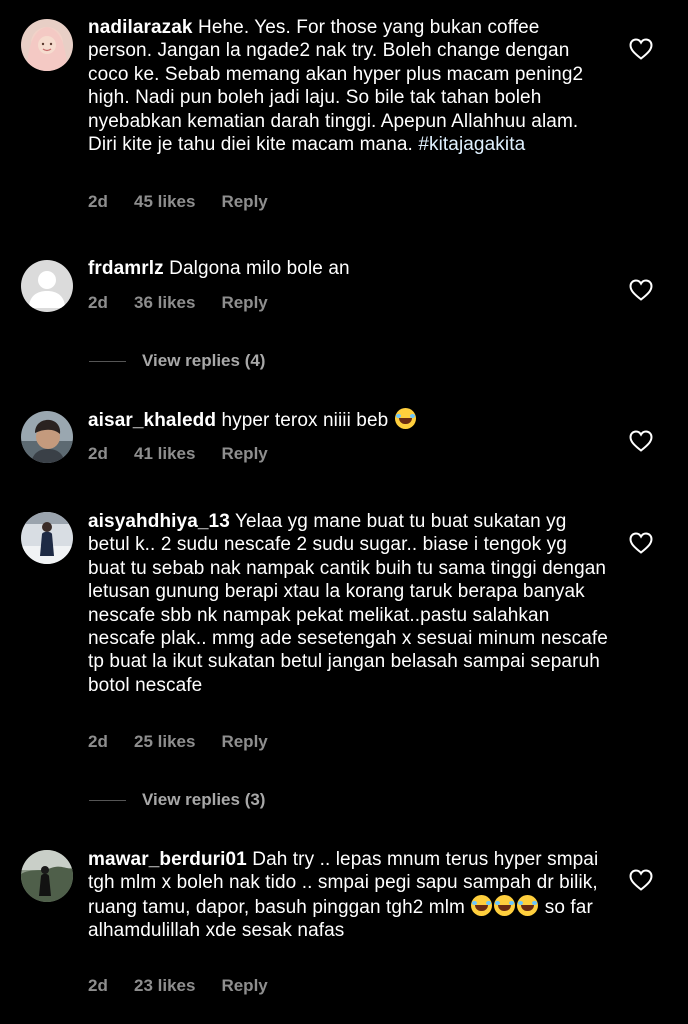 The width and height of the screenshot is (688, 1024). I want to click on comment-likes: 45 likes, so click(164, 202).